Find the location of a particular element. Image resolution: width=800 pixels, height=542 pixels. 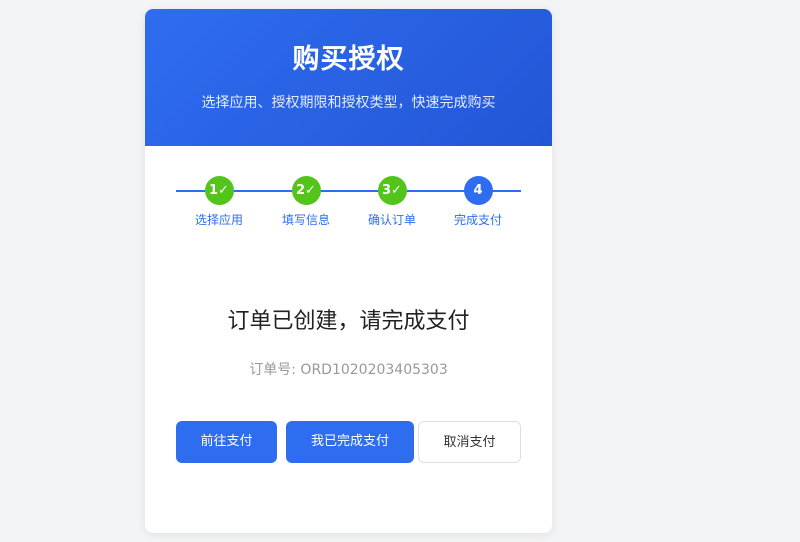

step-select-app: 1✓ 选择应用 is located at coordinates (219, 202).